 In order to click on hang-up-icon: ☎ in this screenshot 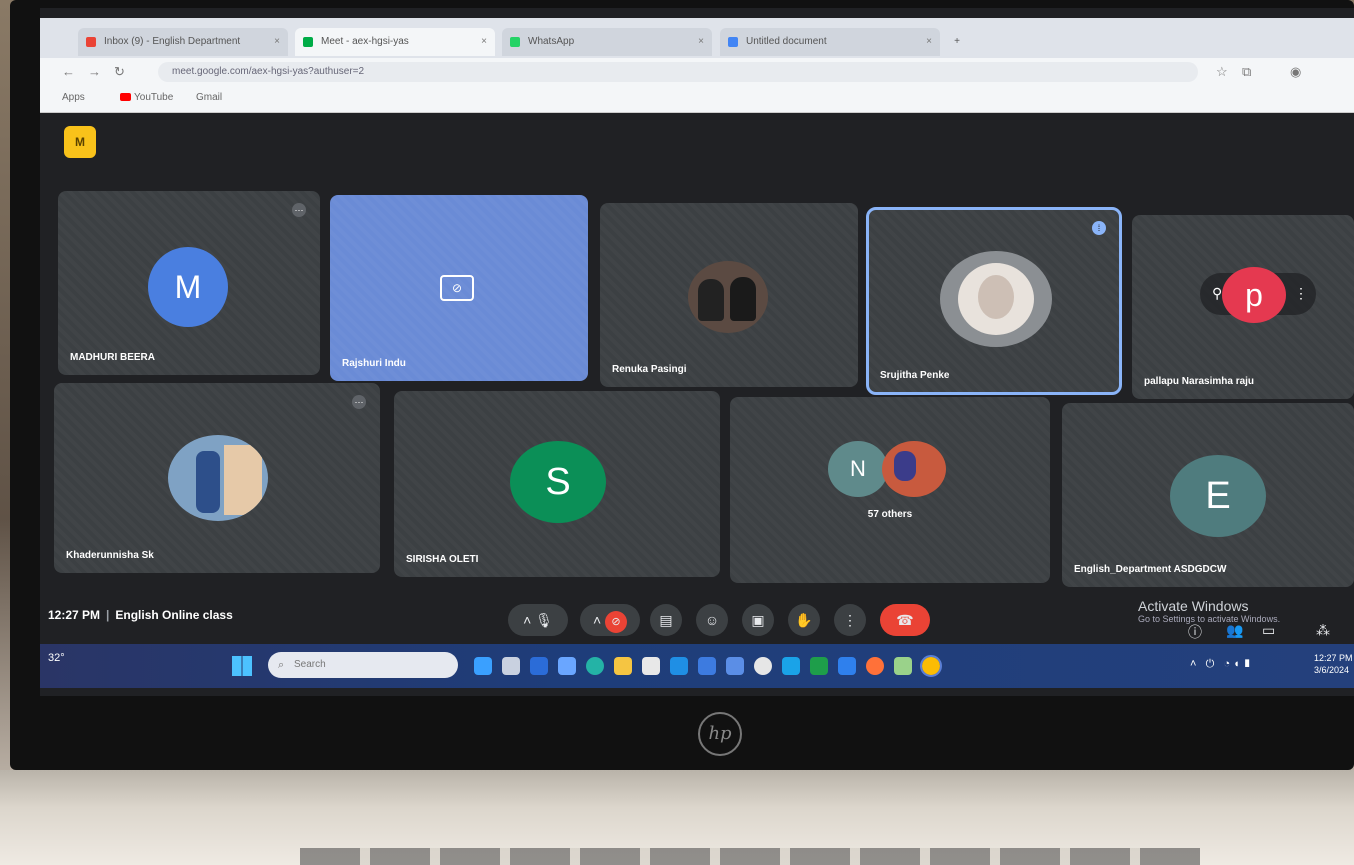, I will do `click(905, 620)`.